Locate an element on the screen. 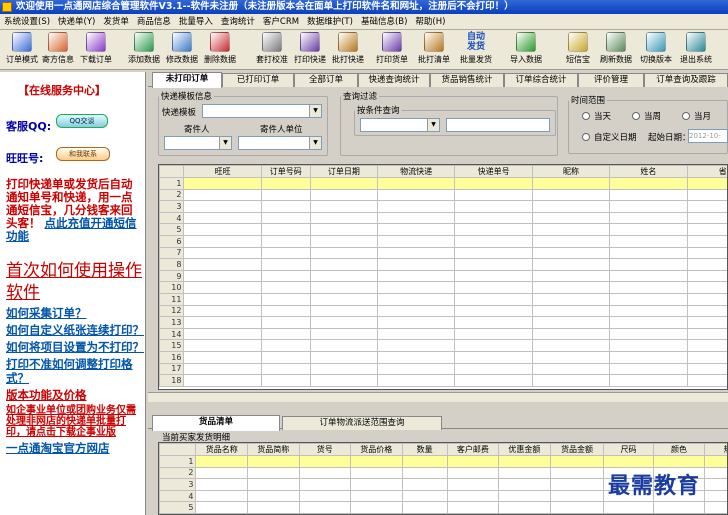  menu-item-7: 数据维护(T) is located at coordinates (330, 22).